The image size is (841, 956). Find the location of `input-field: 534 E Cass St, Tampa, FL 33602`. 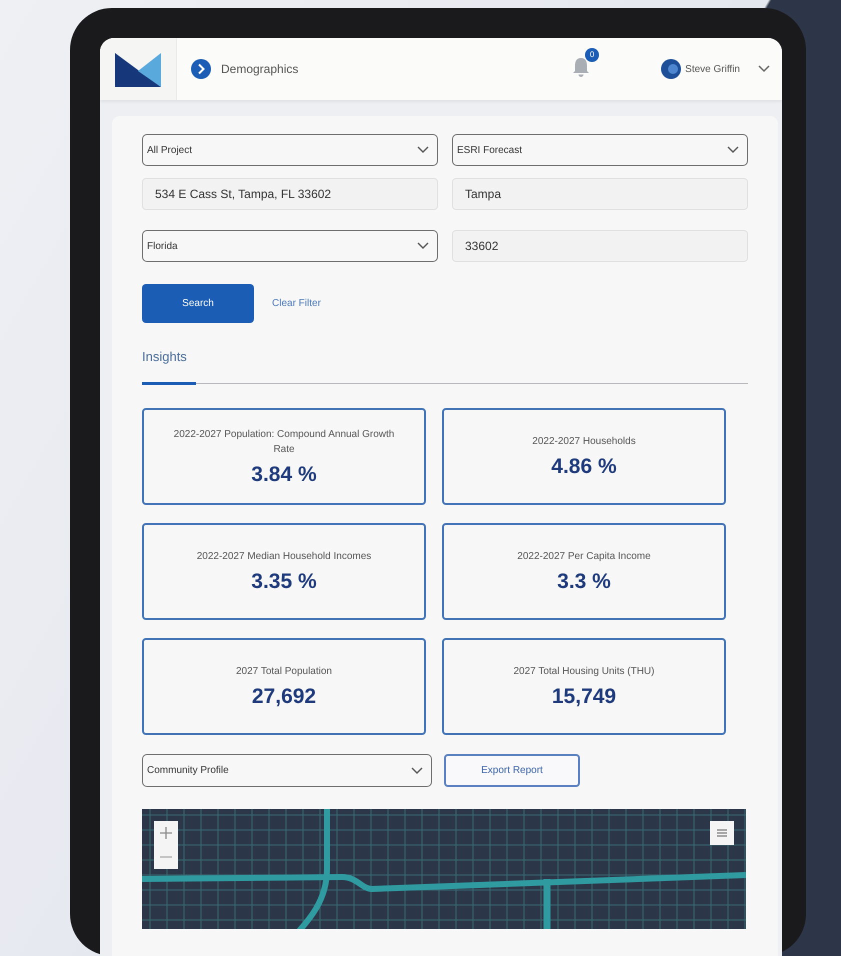

input-field: 534 E Cass St, Tampa, FL 33602 is located at coordinates (290, 194).